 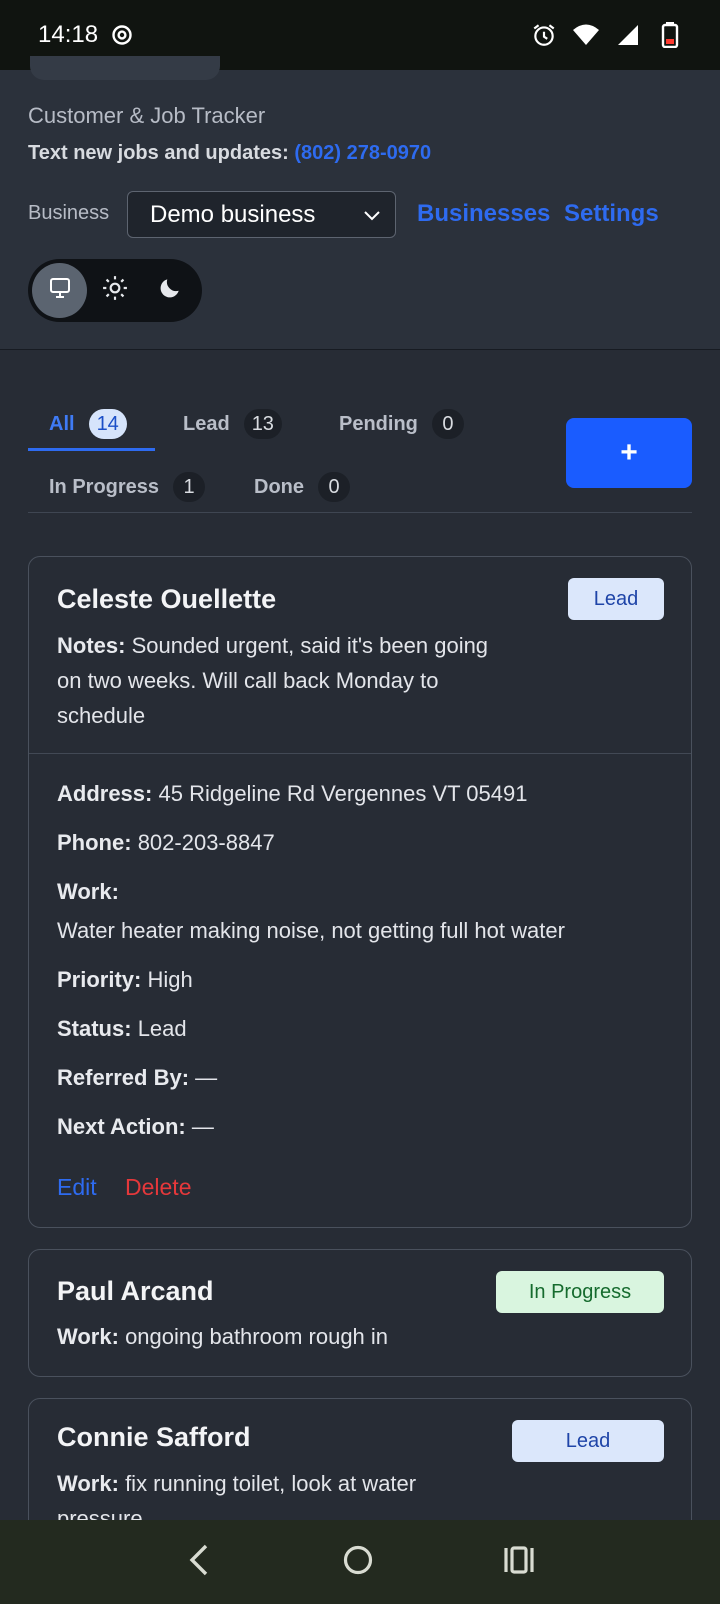 I want to click on field-value: 802-203-8847, so click(x=206, y=842).